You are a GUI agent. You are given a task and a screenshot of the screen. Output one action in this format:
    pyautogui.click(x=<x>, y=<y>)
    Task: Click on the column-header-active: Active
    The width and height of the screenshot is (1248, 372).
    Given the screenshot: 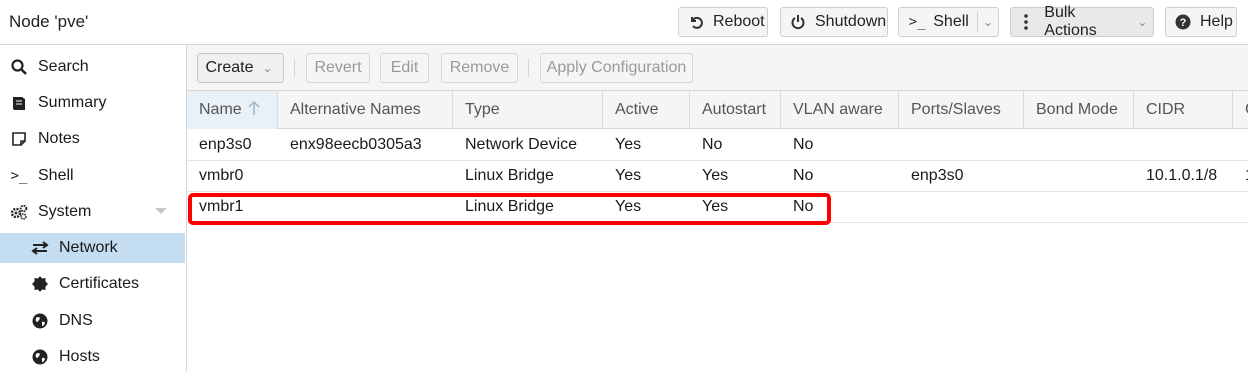 What is the action you would take?
    pyautogui.click(x=646, y=110)
    